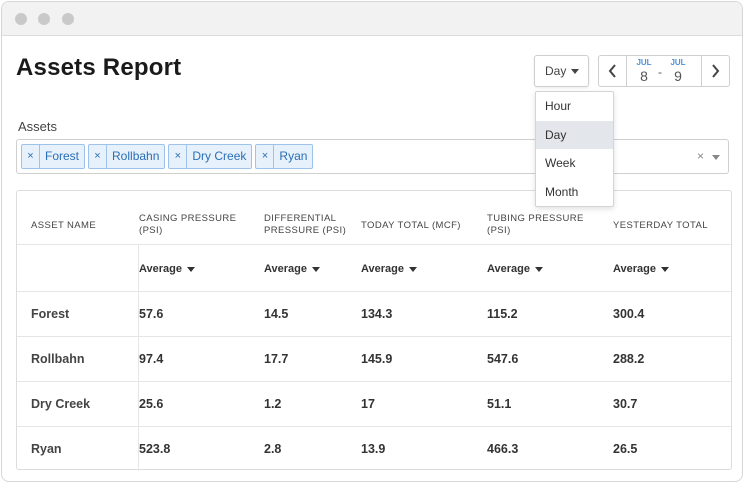 This screenshot has height=483, width=744. Describe the element at coordinates (155, 449) in the screenshot. I see `table-cell: 523.8` at that location.